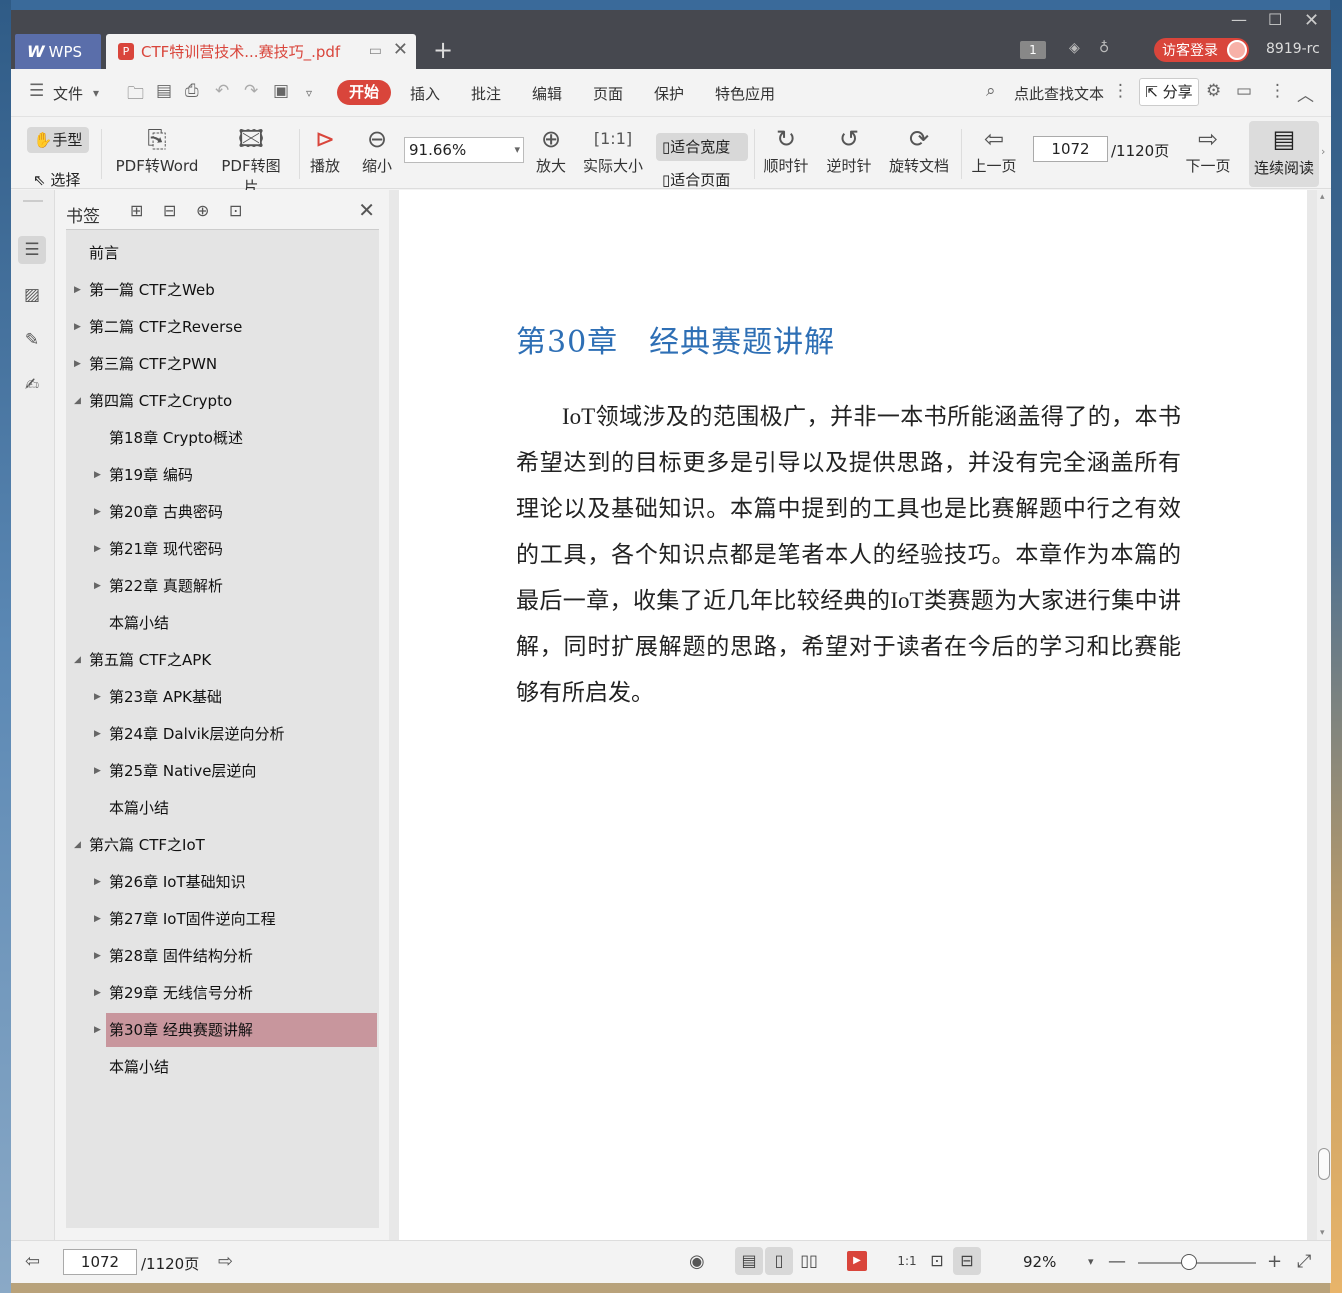 This screenshot has height=1293, width=1342. What do you see at coordinates (325, 149) in the screenshot?
I see `play-button: ⊳ 播放` at bounding box center [325, 149].